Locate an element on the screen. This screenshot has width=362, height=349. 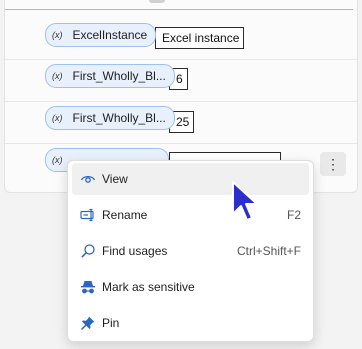
more-options-button: ⋮ is located at coordinates (333, 164).